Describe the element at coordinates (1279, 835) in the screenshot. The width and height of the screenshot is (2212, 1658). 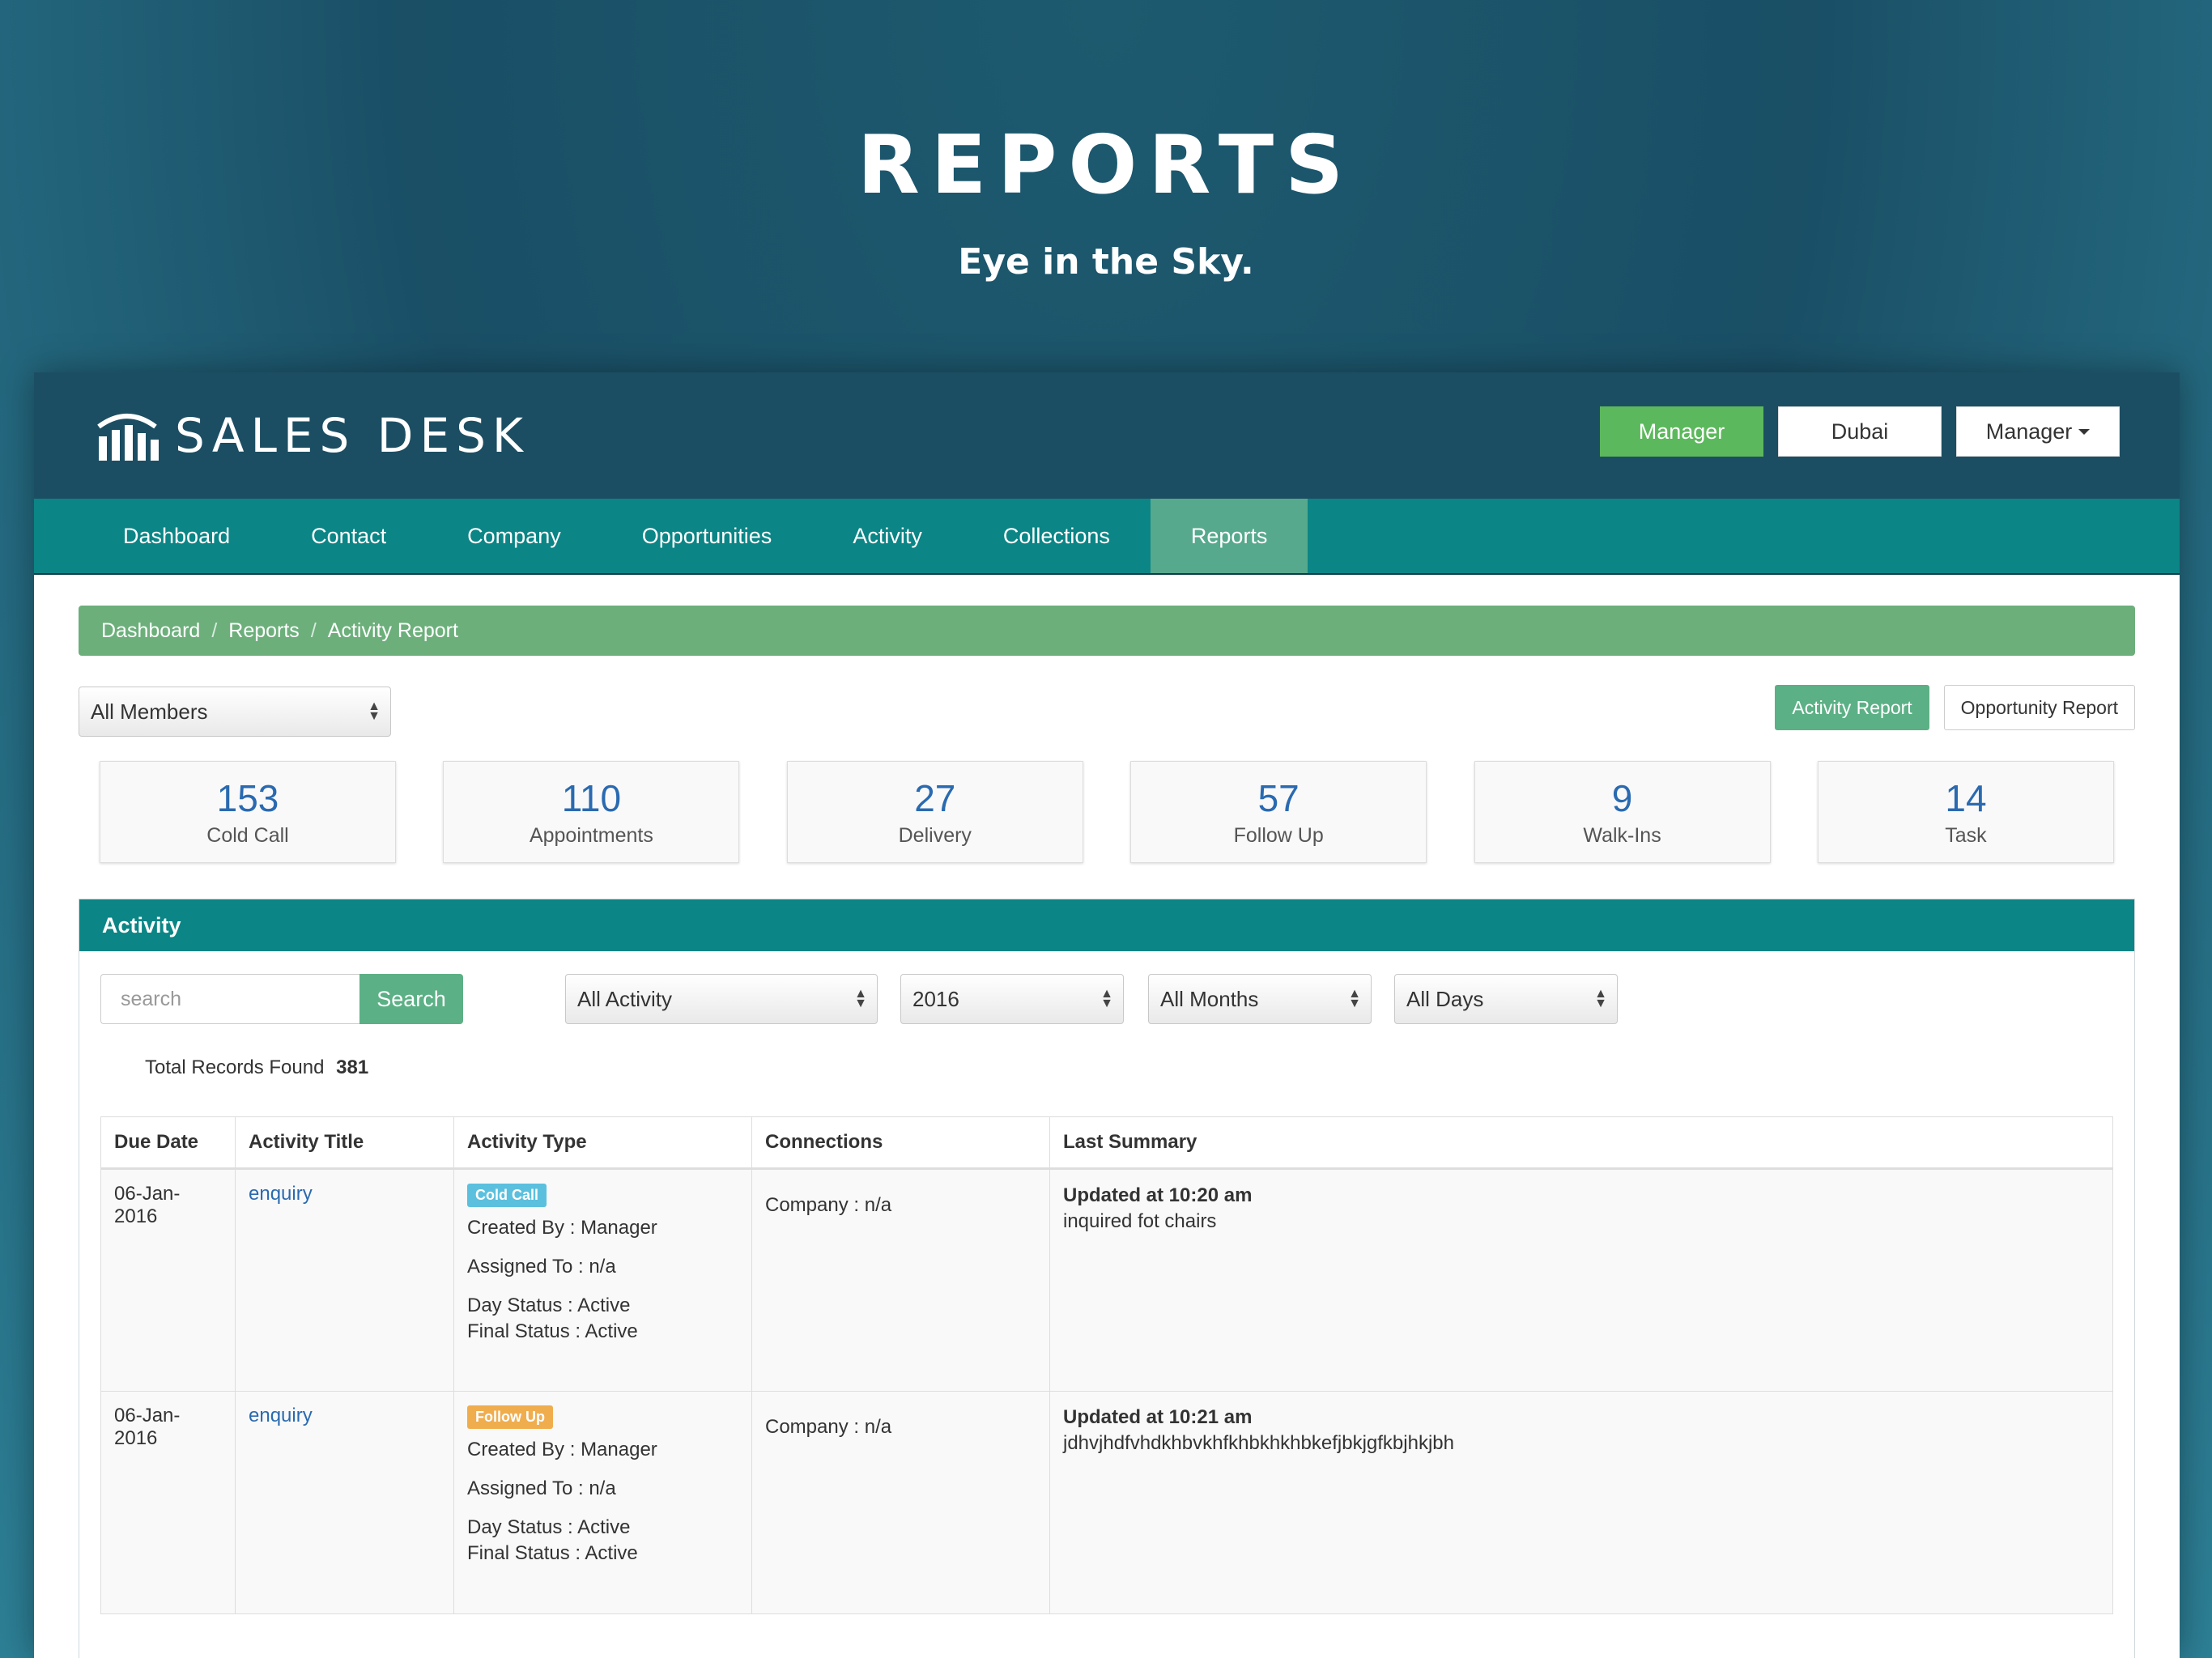
I see `stat-label: Follow Up` at that location.